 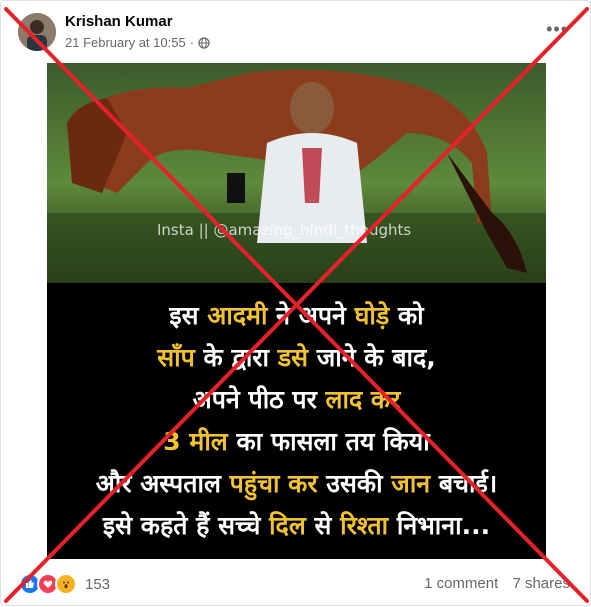 I want to click on caption-segment: बचाई।, so click(x=468, y=483).